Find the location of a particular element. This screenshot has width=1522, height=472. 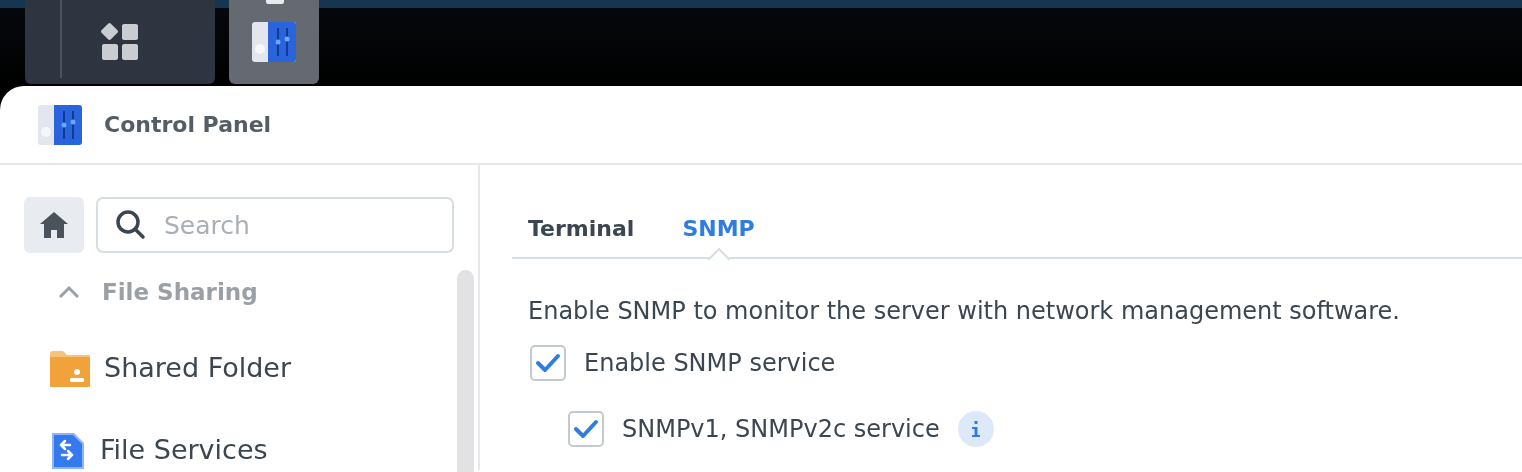

window-title: Control Panel is located at coordinates (188, 125).